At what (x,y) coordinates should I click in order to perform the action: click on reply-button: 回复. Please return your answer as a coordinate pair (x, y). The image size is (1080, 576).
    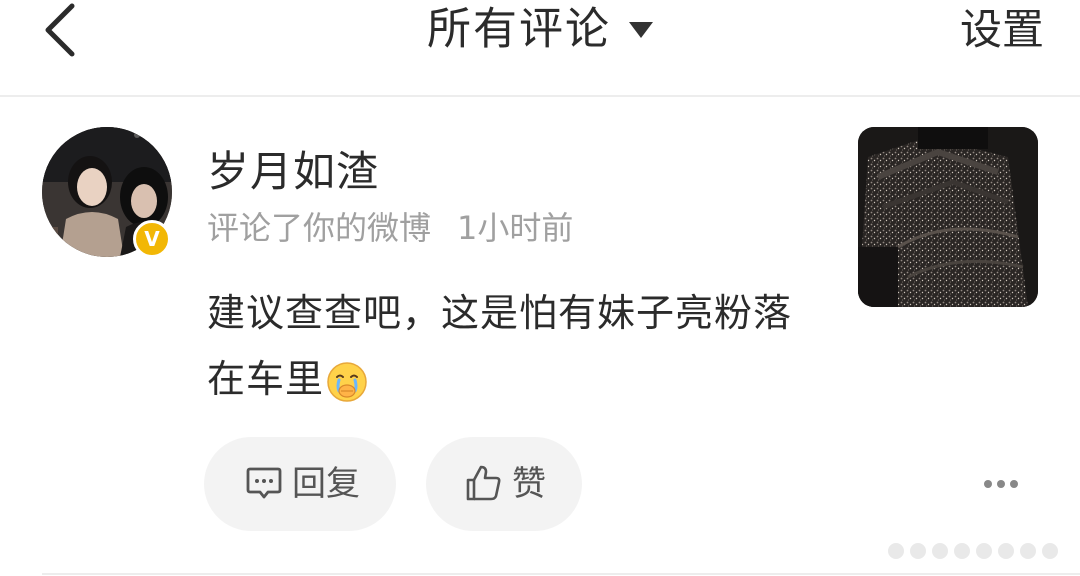
    Looking at the image, I should click on (300, 484).